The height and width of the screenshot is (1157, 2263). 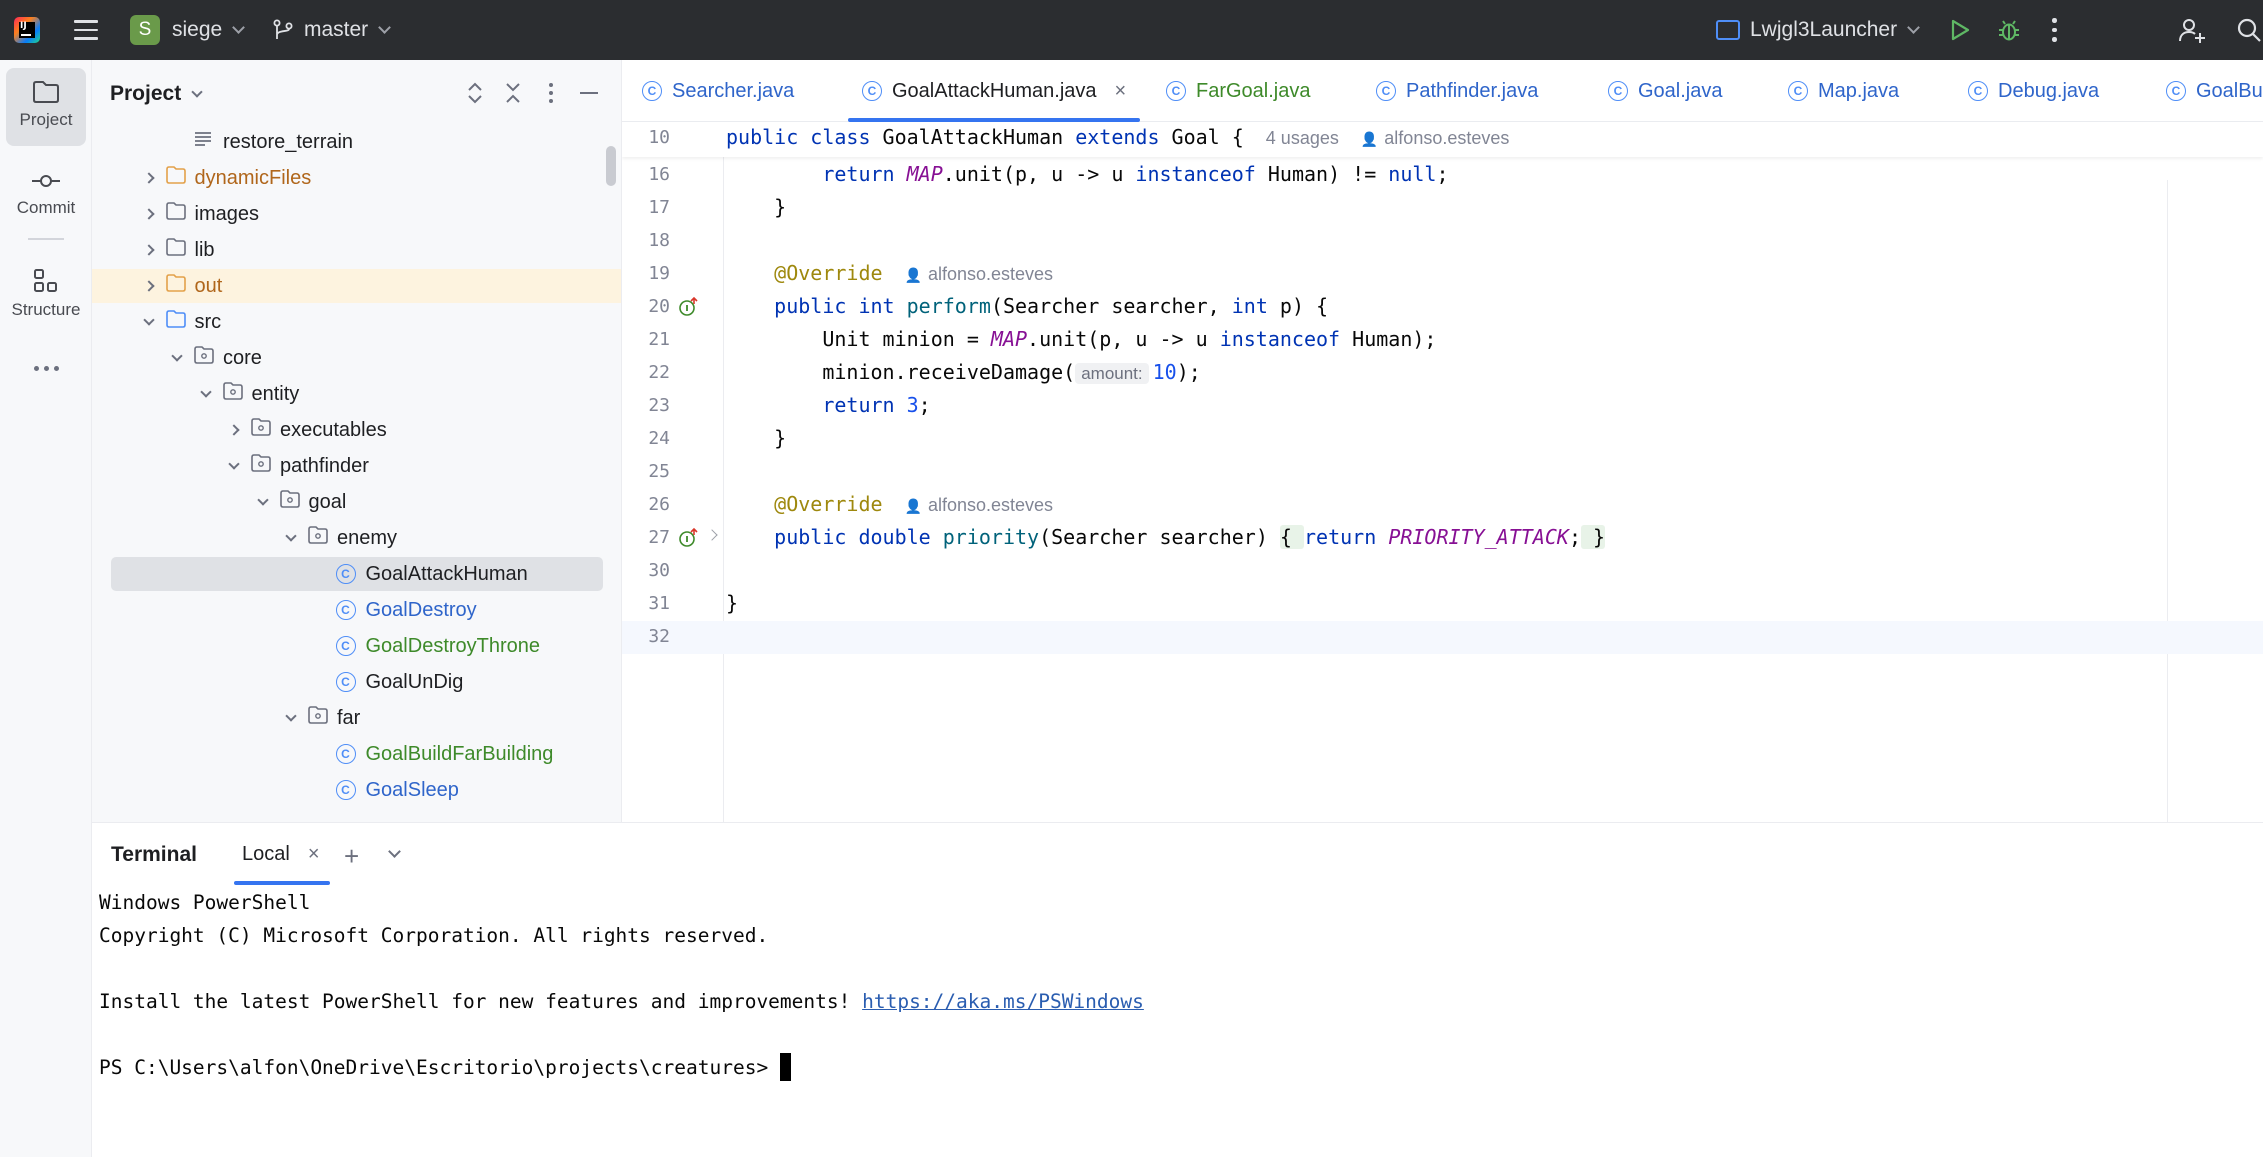 I want to click on tree-item-goalattackhuman: C GoalAttackHuman, so click(x=357, y=574).